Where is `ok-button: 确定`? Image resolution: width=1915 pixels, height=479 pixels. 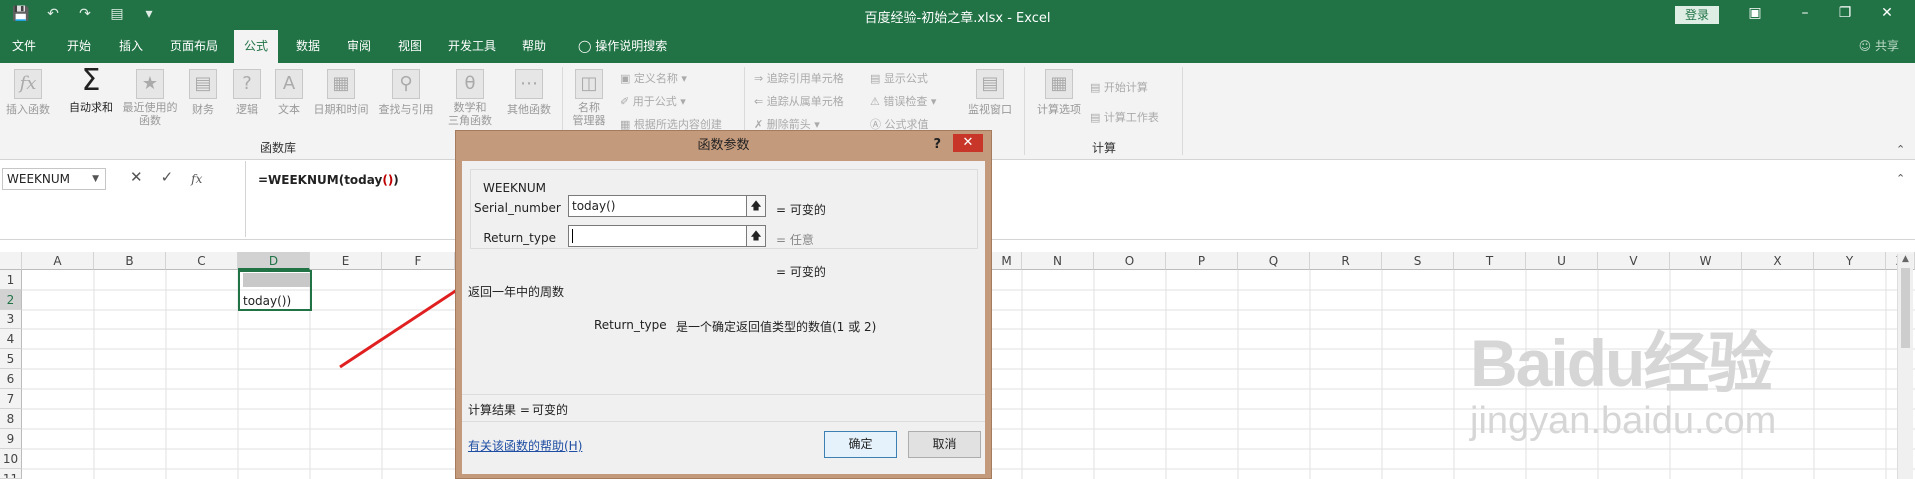
ok-button: 确定 is located at coordinates (860, 444).